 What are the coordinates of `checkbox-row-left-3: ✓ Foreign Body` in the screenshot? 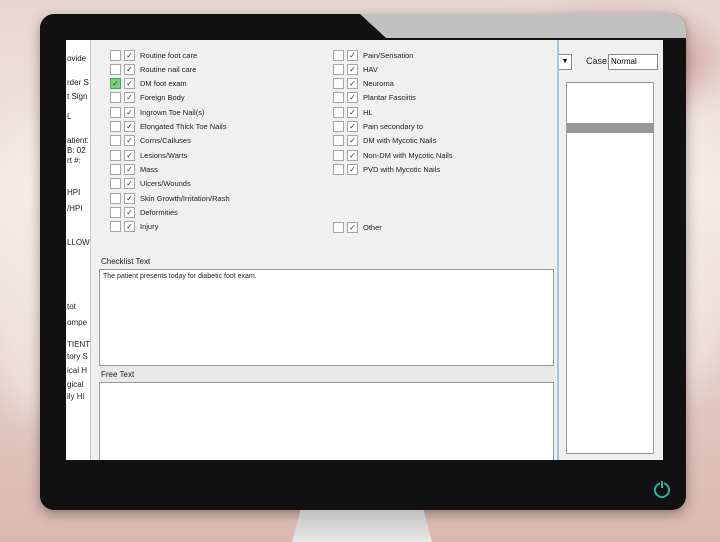 It's located at (147, 98).